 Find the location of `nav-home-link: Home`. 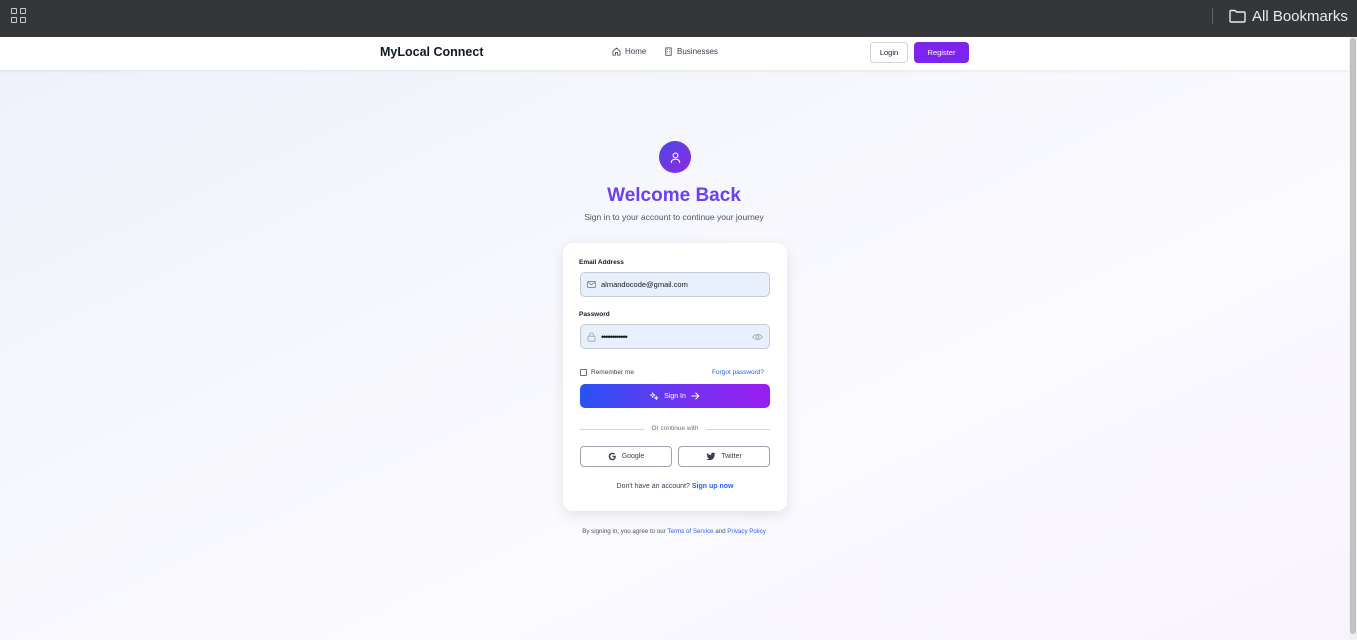

nav-home-link: Home is located at coordinates (629, 51).